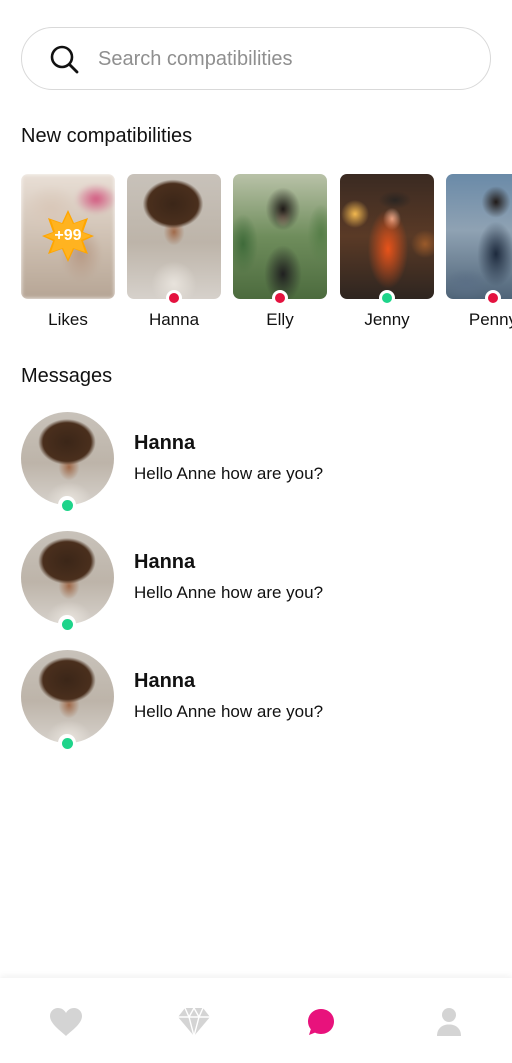  Describe the element at coordinates (68, 236) in the screenshot. I see `likes-badge-icon` at that location.